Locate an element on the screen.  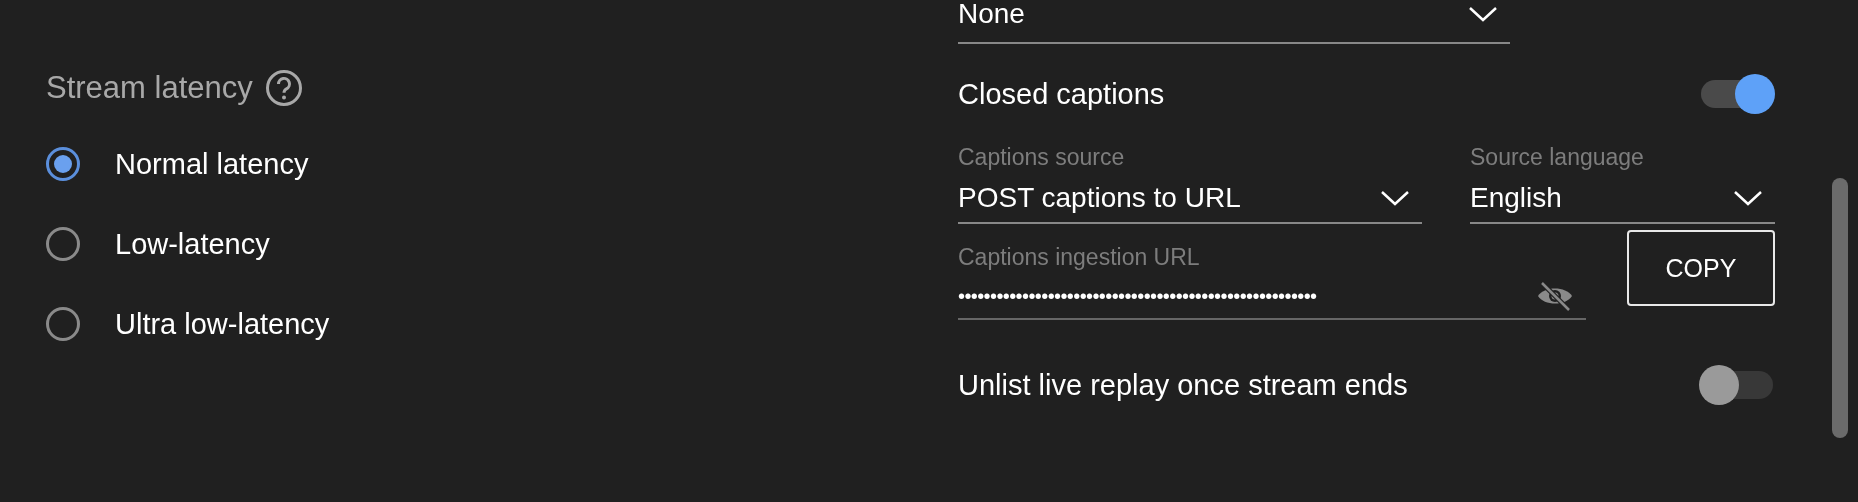
dropdown: POST captions to URL is located at coordinates (1190, 199).